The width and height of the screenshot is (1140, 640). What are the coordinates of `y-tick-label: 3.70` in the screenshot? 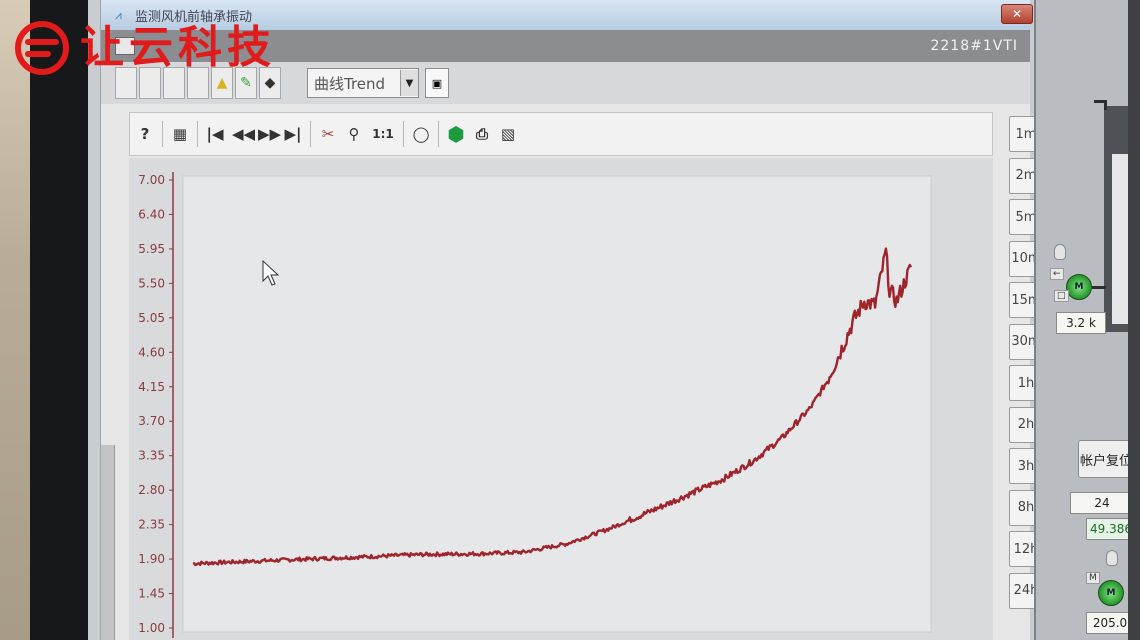 It's located at (151, 421).